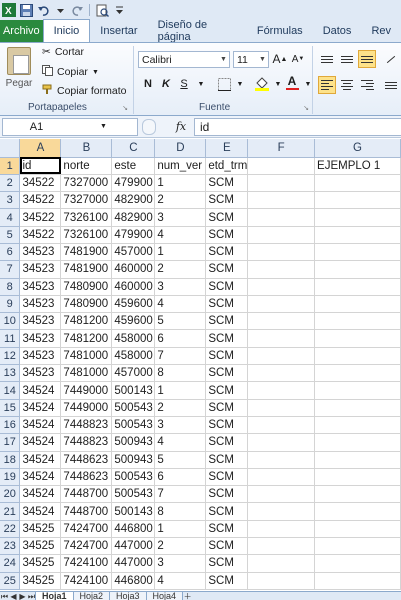 Image resolution: width=401 pixels, height=600 pixels. Describe the element at coordinates (180, 511) in the screenshot. I see `cell-d21: 8` at that location.